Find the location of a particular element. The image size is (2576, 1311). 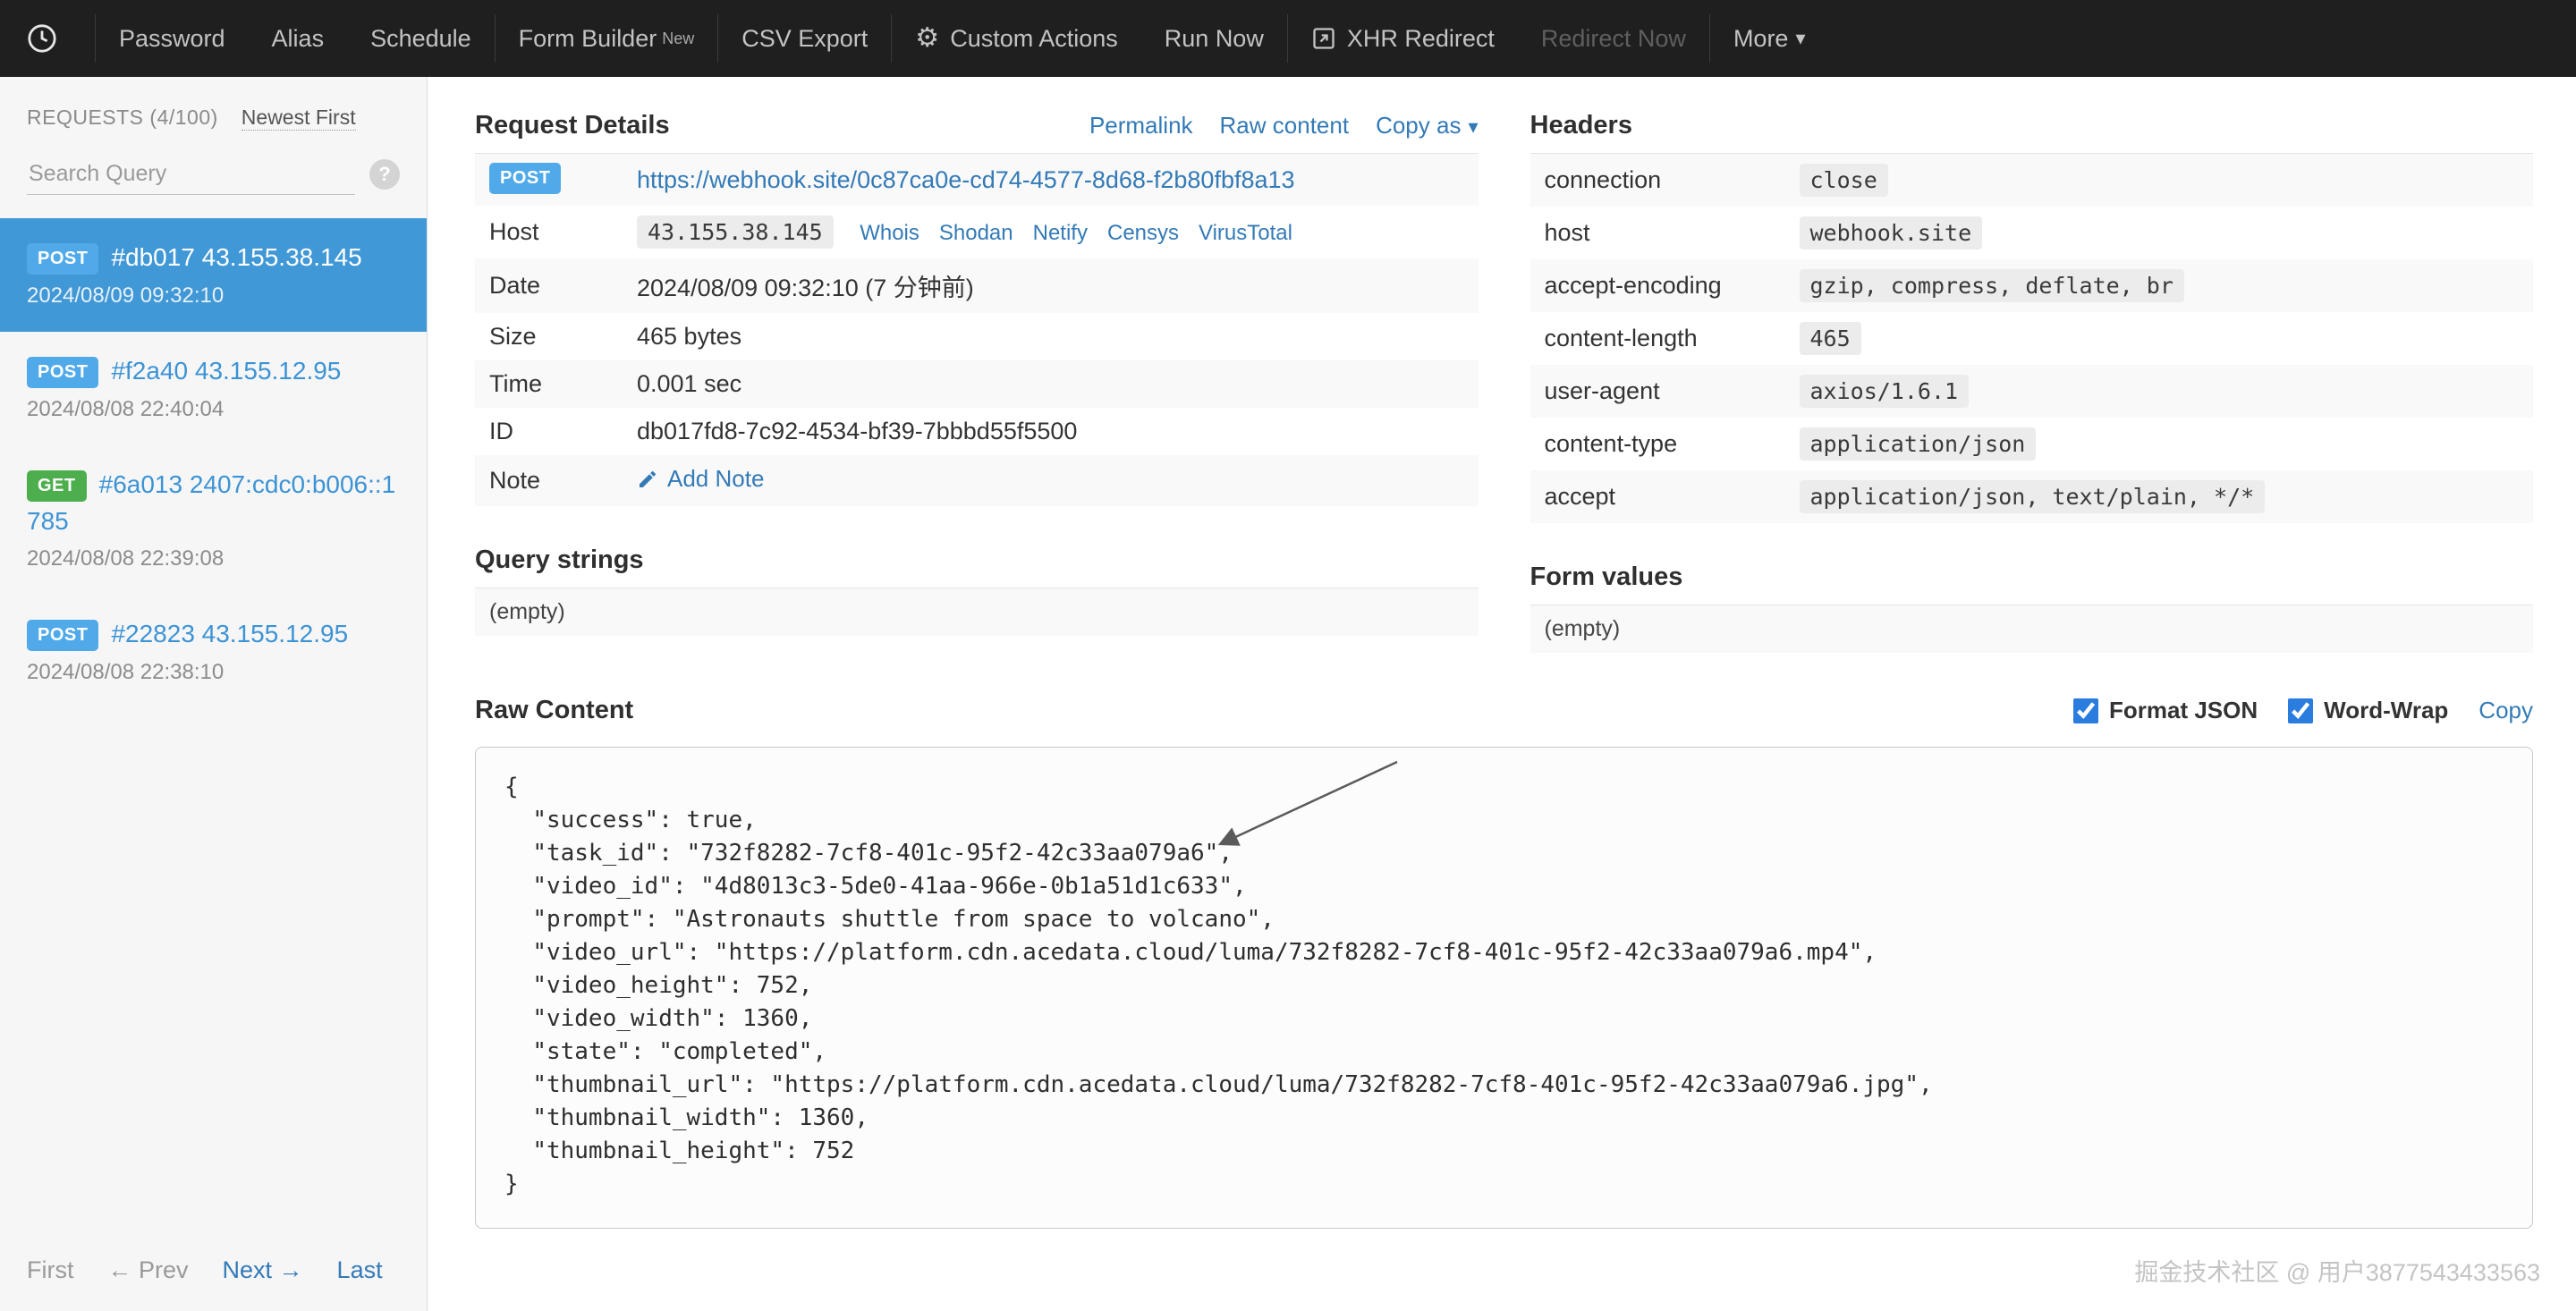

header-value: webhook.site is located at coordinates (1891, 233).